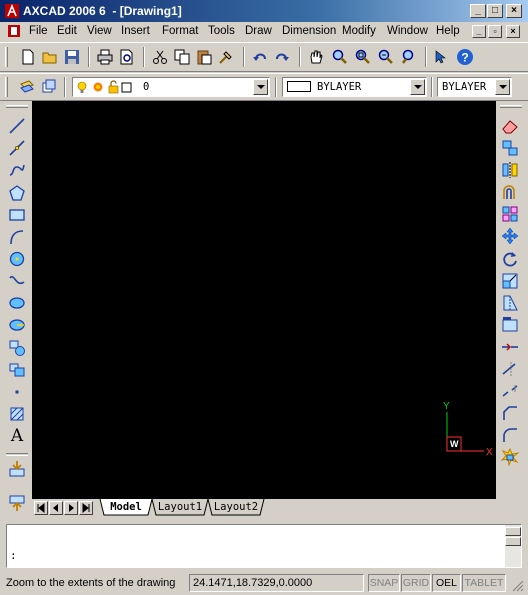 This screenshot has height=595, width=528. What do you see at coordinates (441, 57) in the screenshot?
I see `properties-button` at bounding box center [441, 57].